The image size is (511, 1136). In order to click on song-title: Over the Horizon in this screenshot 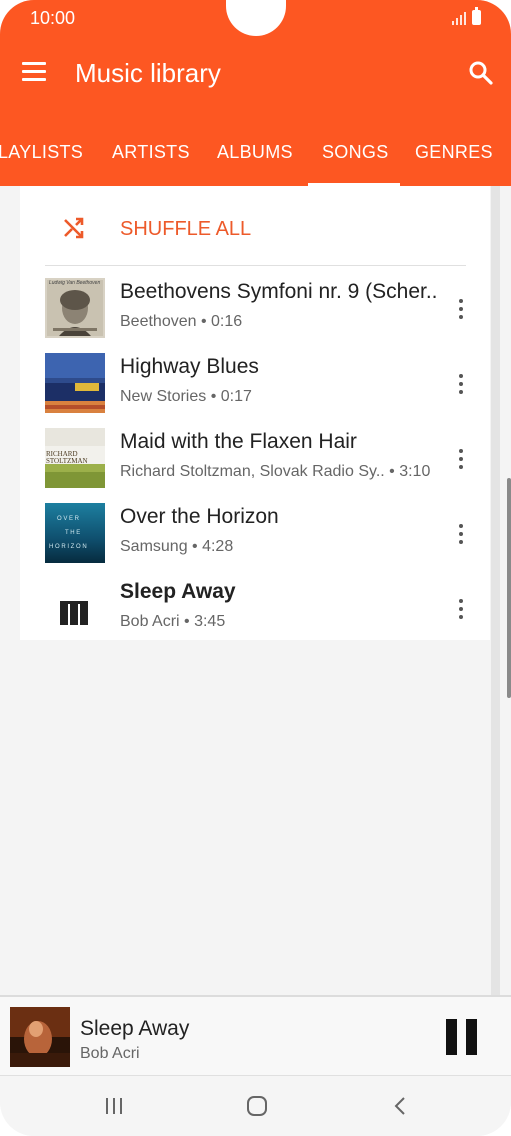, I will do `click(199, 516)`.